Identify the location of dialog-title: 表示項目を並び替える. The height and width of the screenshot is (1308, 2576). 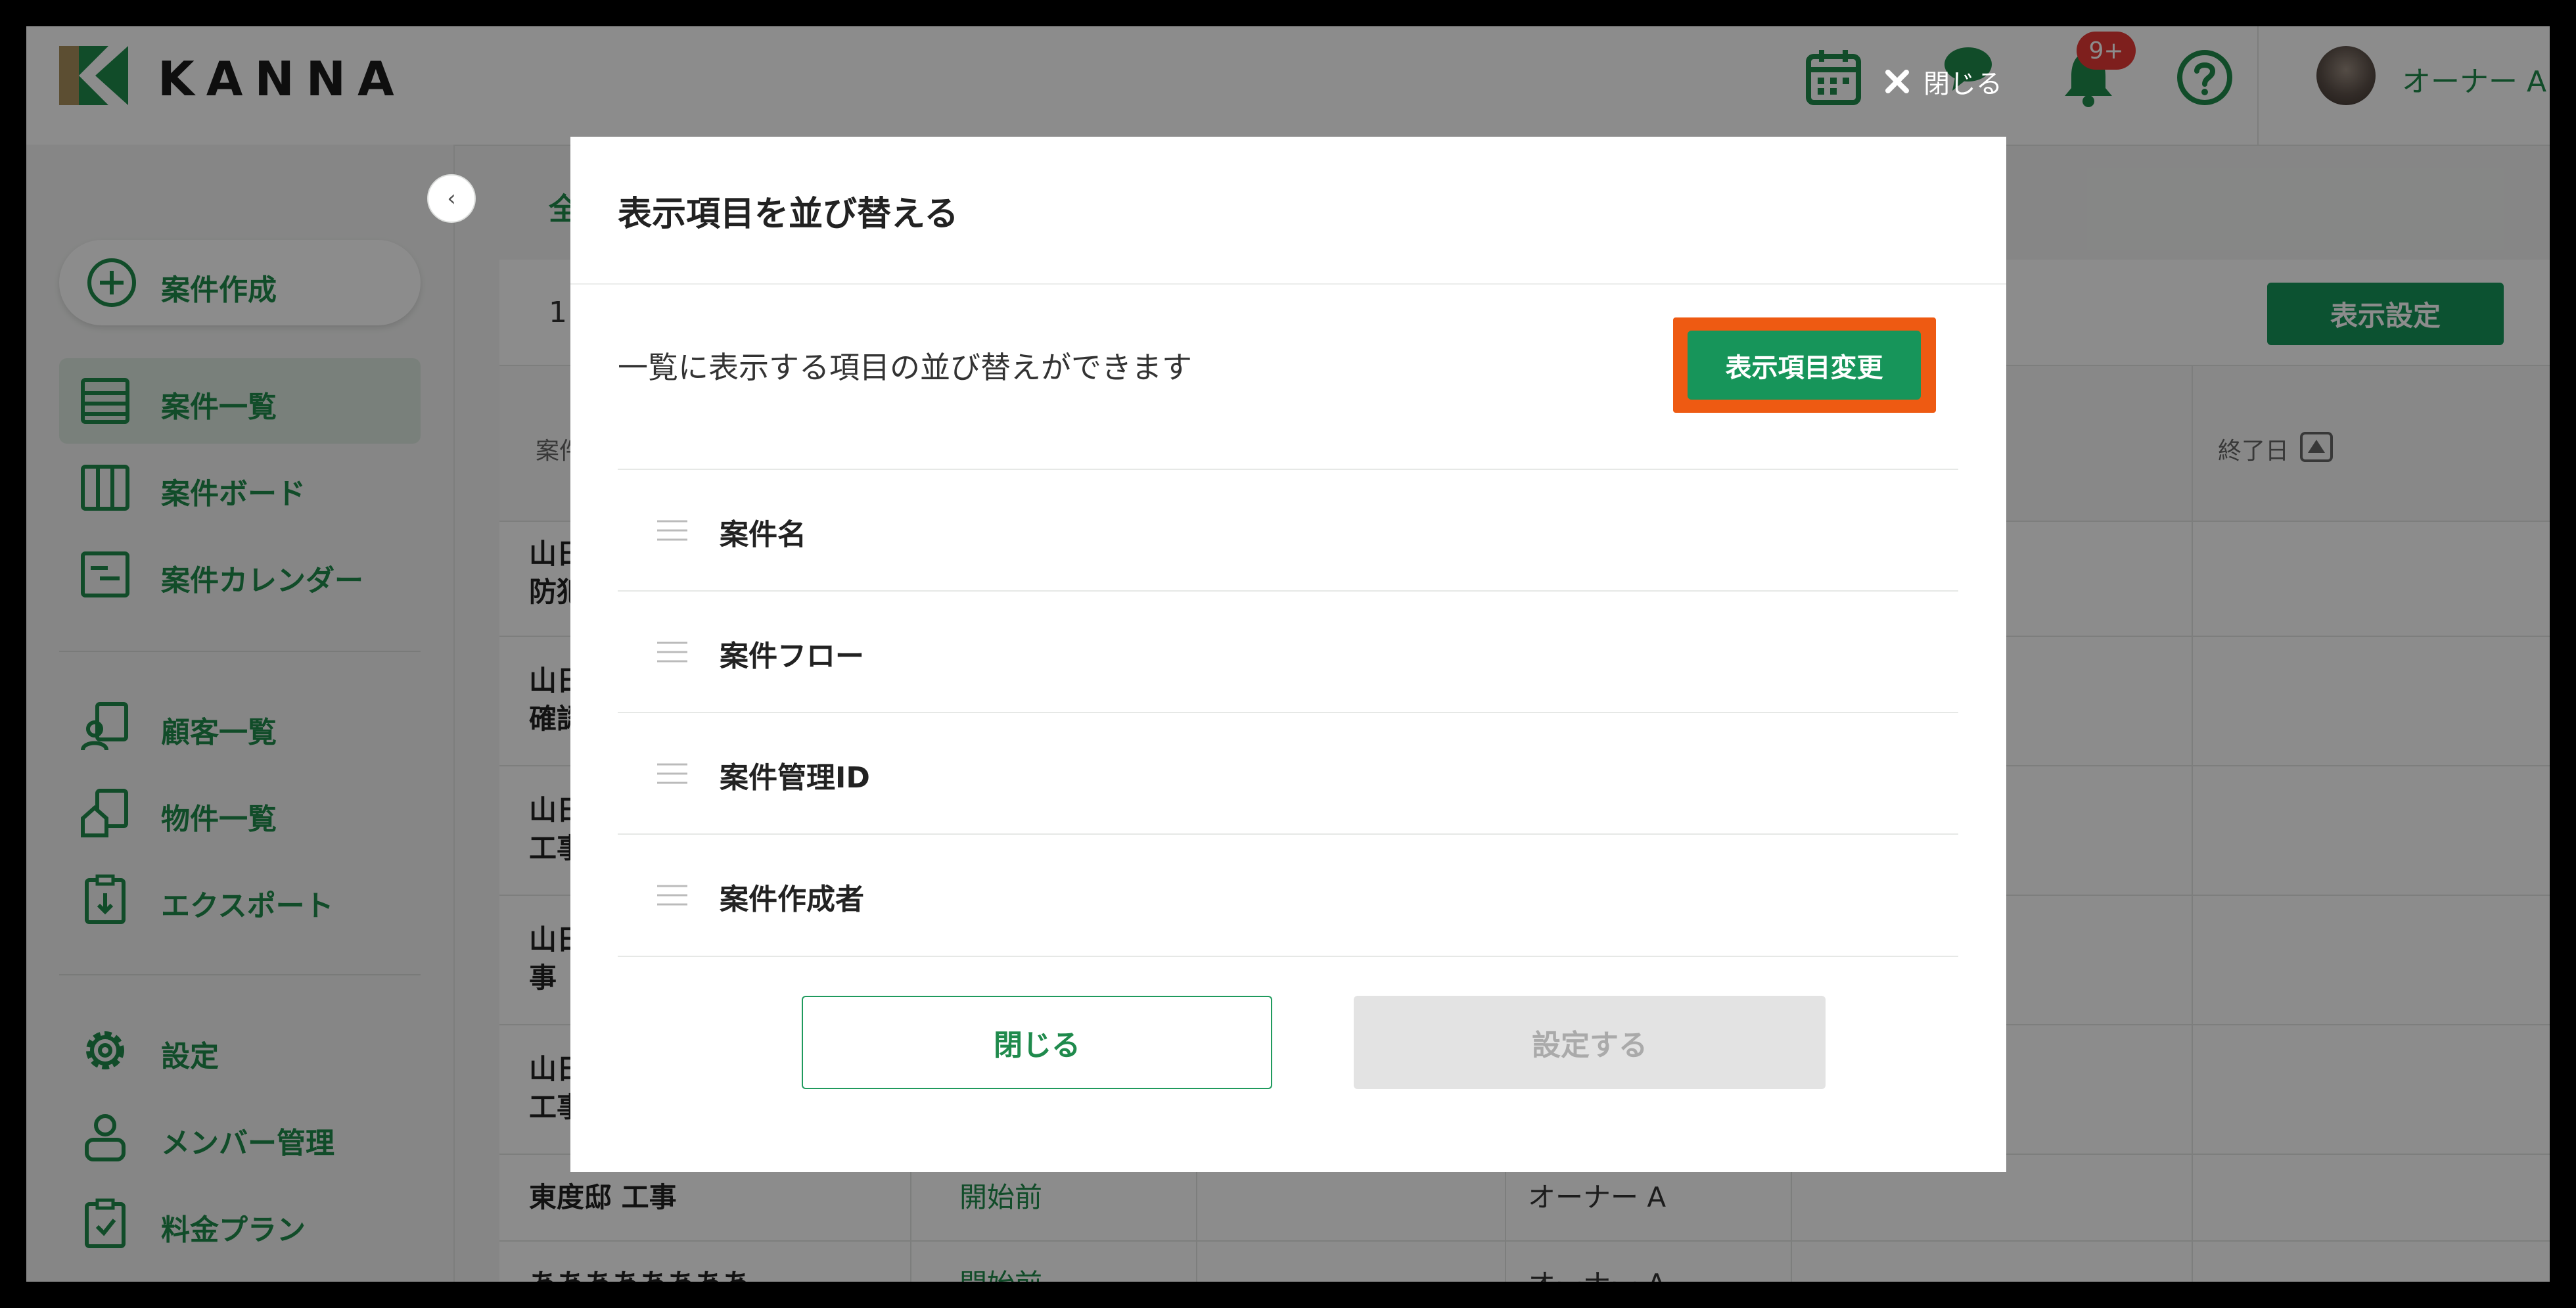
(789, 215).